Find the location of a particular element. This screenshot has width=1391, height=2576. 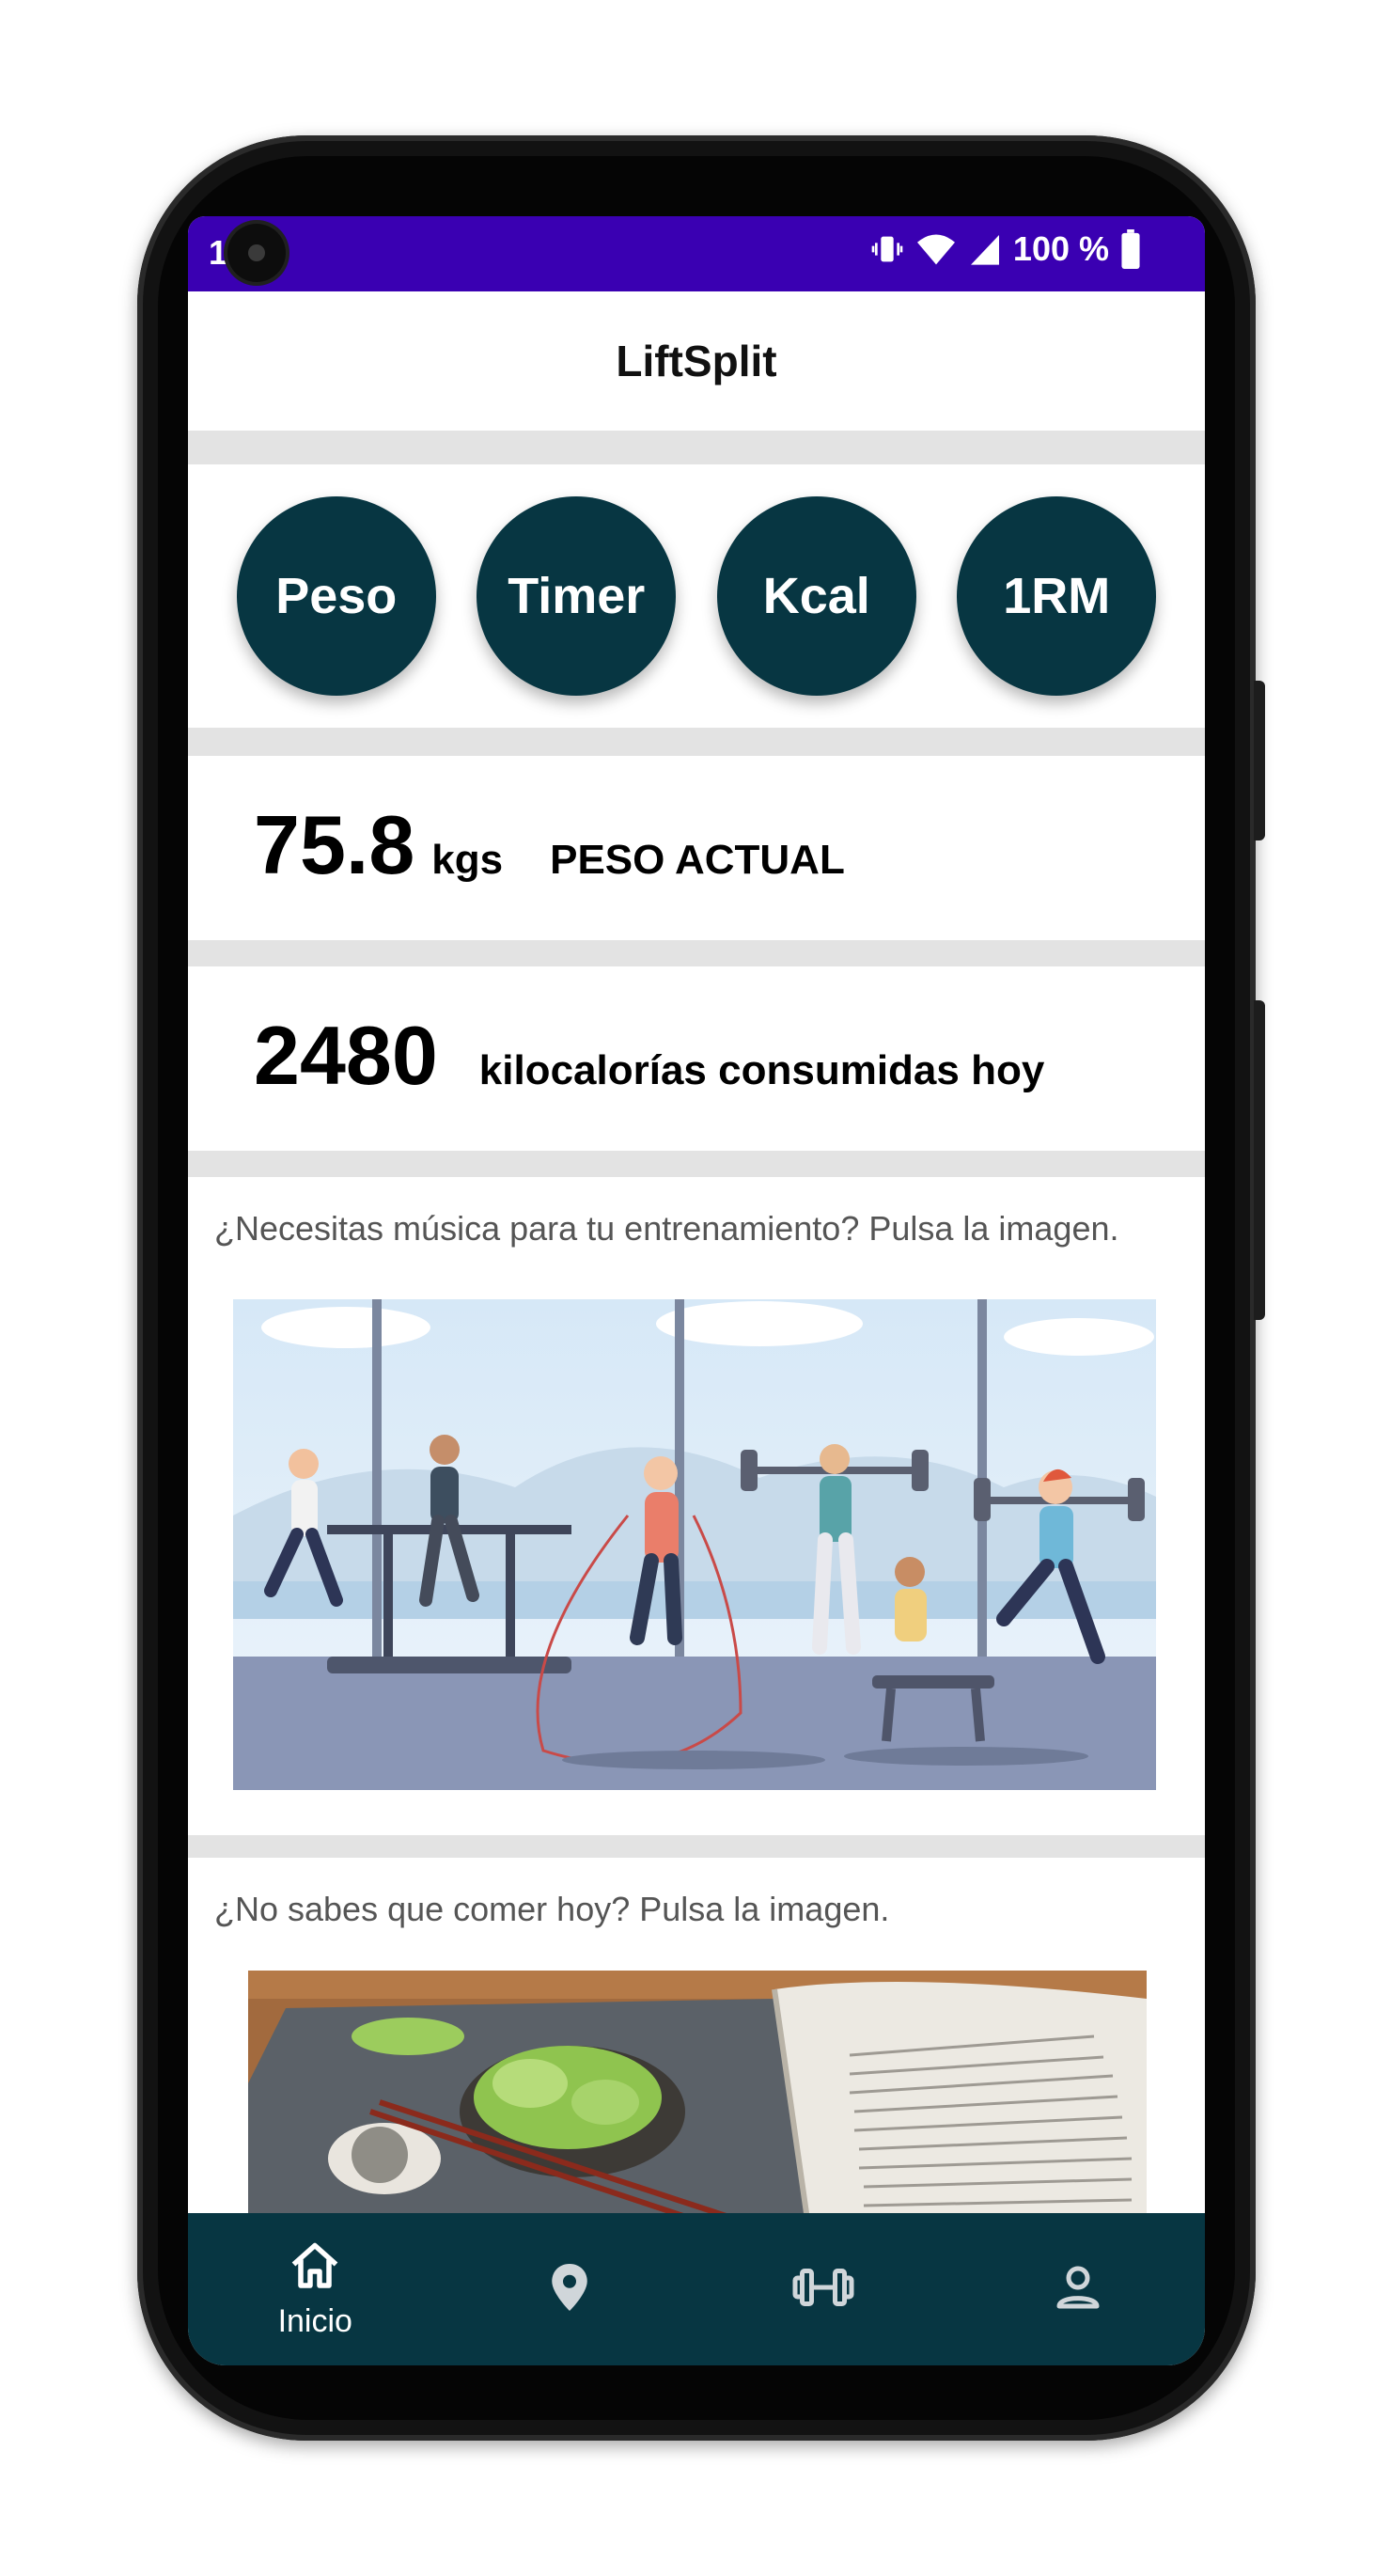

signal-icon is located at coordinates (985, 249).